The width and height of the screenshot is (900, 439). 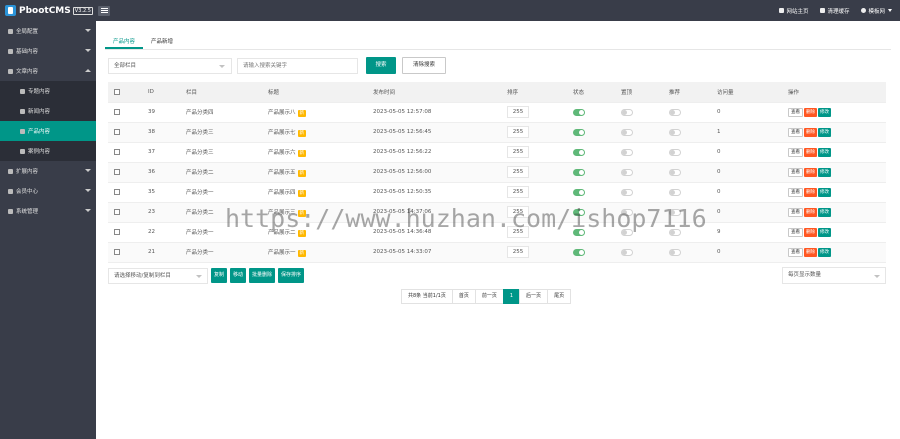 What do you see at coordinates (48, 191) in the screenshot?
I see `sidebar-item-members: 会员中心` at bounding box center [48, 191].